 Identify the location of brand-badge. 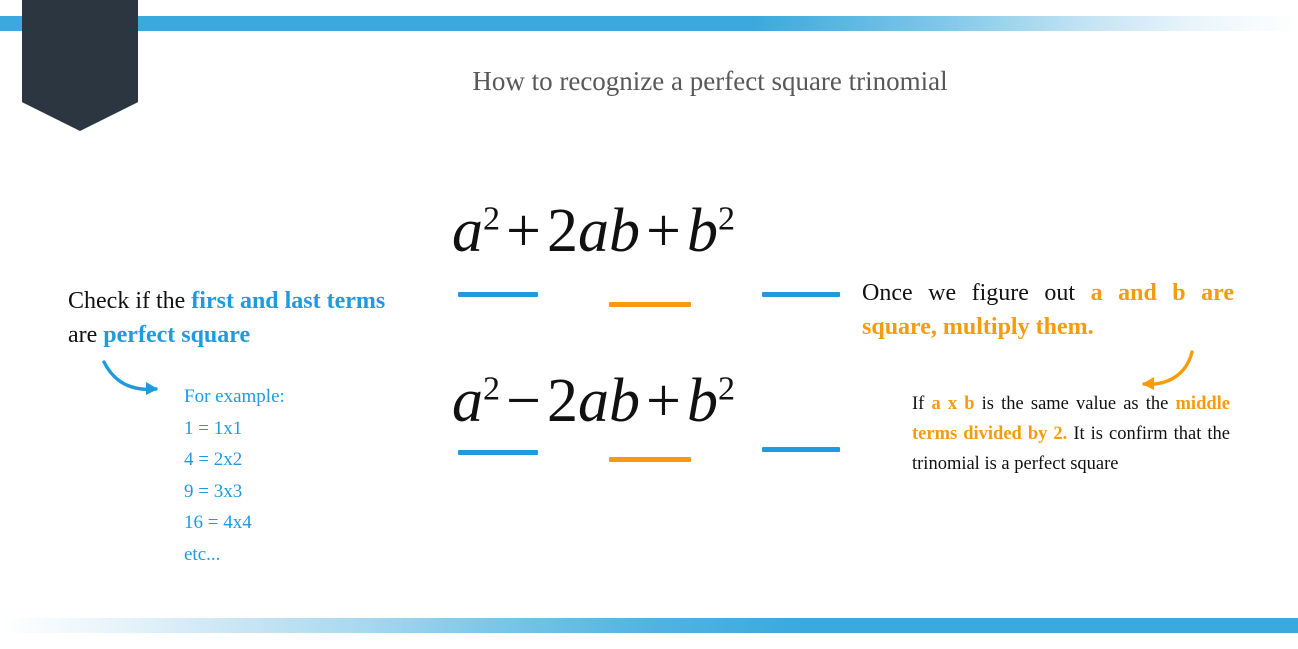
(80, 65).